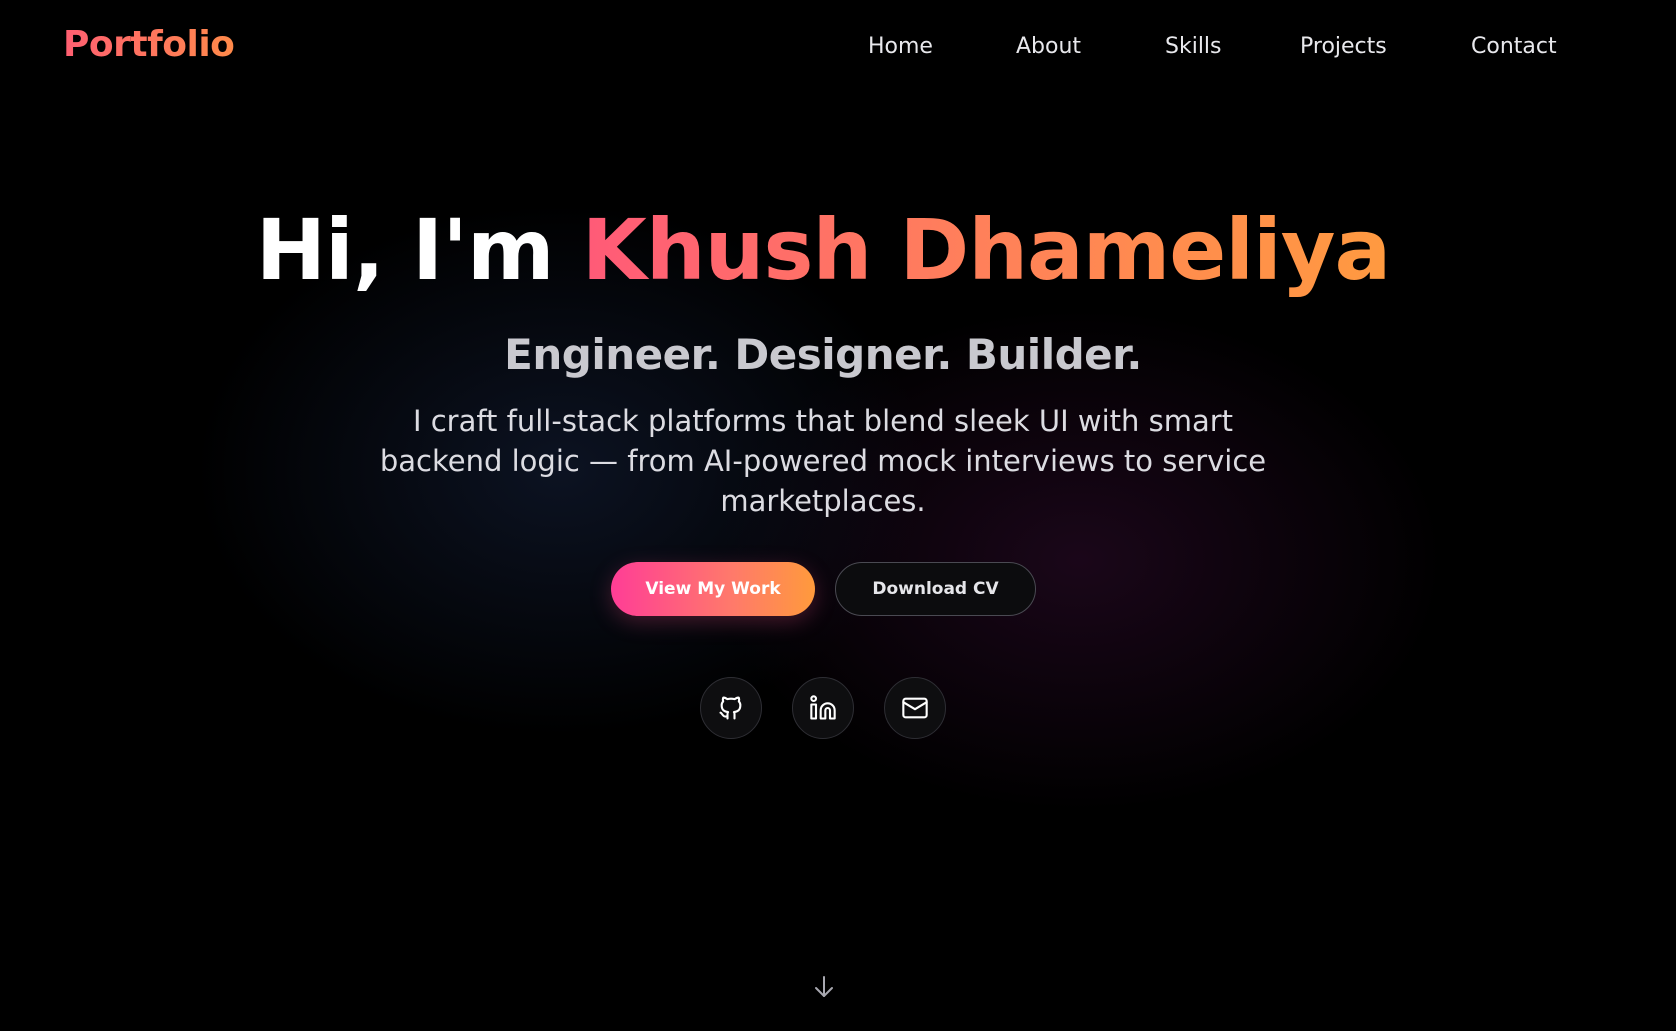 This screenshot has height=1031, width=1676. I want to click on mail-icon, so click(915, 708).